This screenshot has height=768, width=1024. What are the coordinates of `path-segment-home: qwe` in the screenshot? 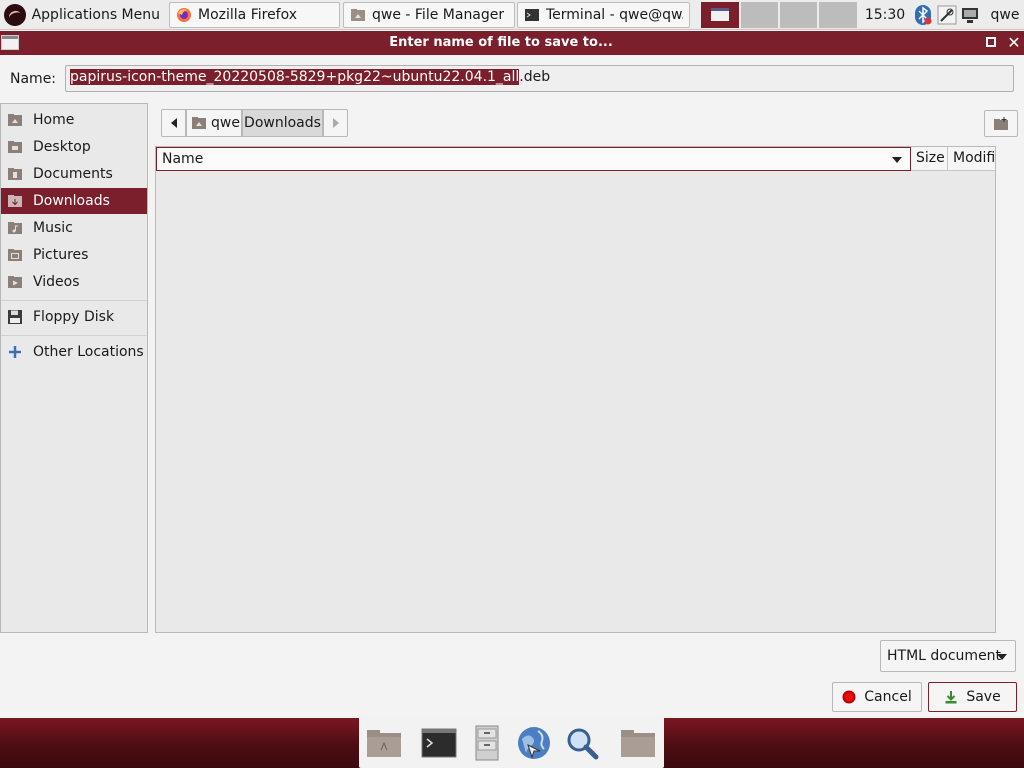 It's located at (214, 123).